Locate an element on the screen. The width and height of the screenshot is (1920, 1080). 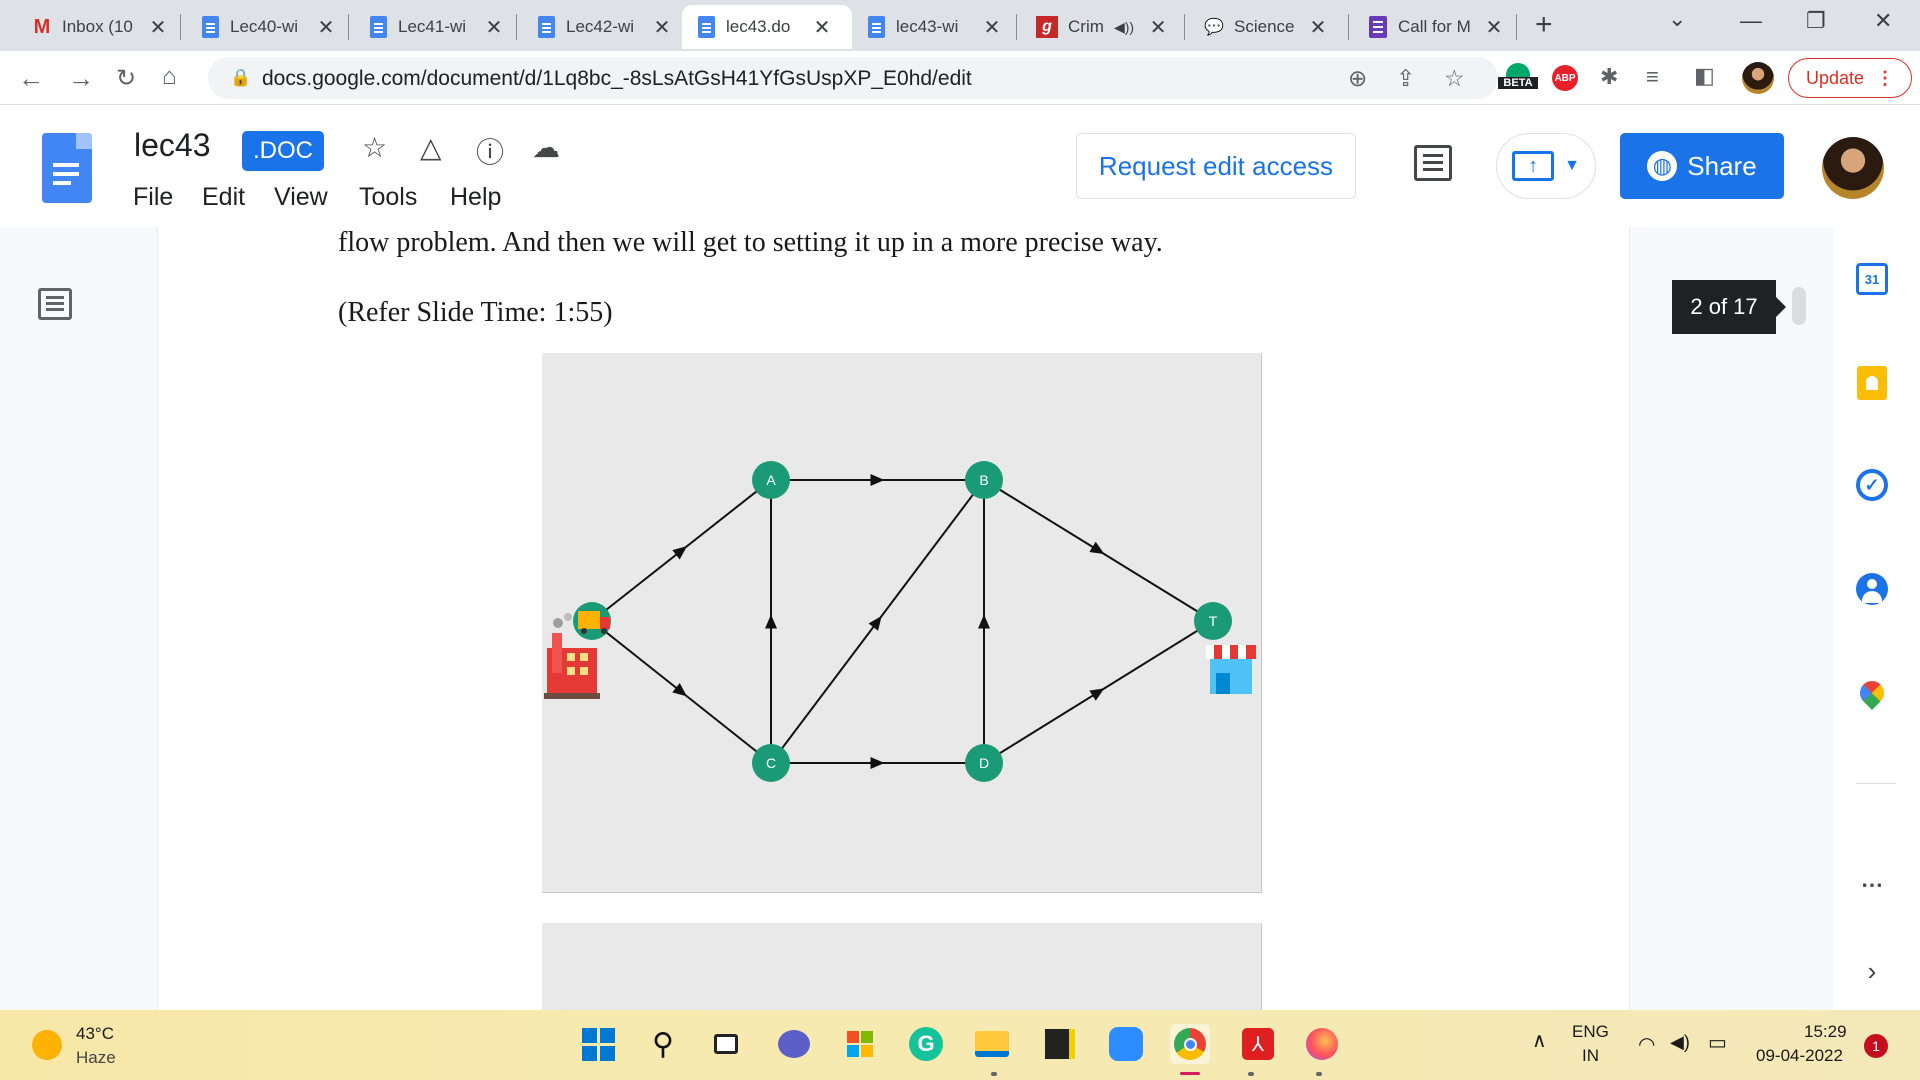
info-icon: ⓘ is located at coordinates (490, 151).